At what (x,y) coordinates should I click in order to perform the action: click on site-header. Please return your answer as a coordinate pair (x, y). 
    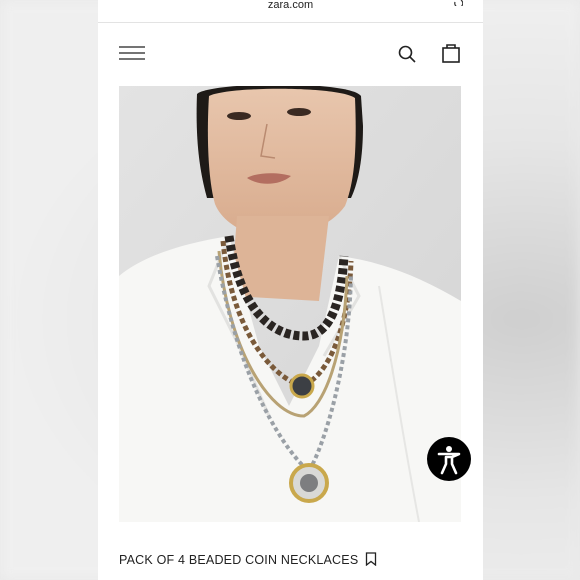
    Looking at the image, I should click on (290, 53).